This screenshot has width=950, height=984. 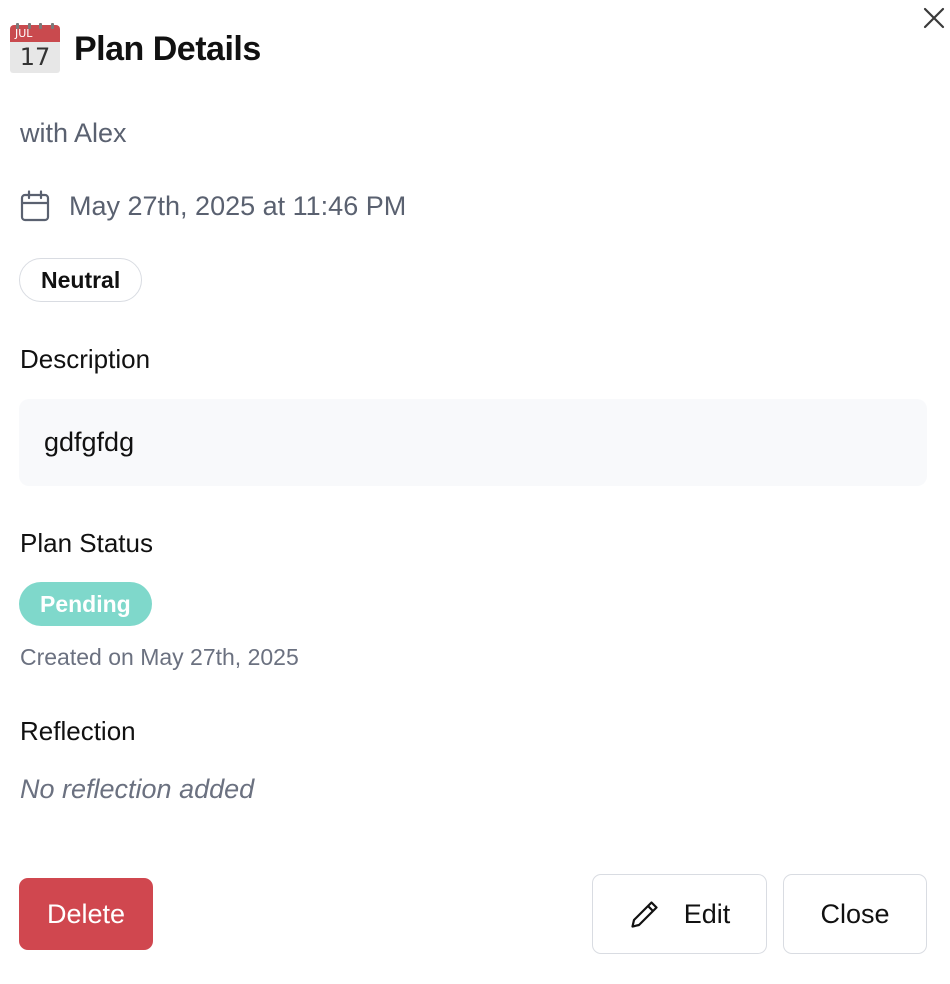 I want to click on calendar-emoji-icon: JUL 17, so click(x=35, y=48).